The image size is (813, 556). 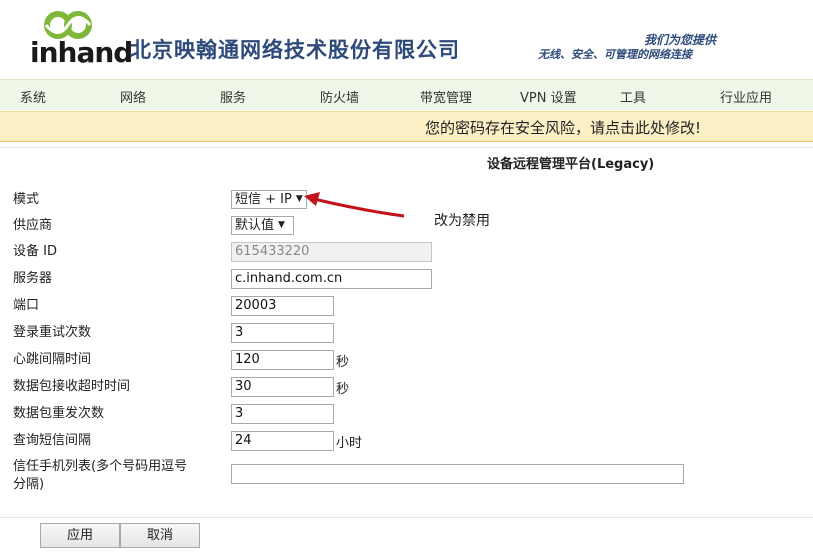 I want to click on sms-interval-field: 24, so click(x=282, y=441).